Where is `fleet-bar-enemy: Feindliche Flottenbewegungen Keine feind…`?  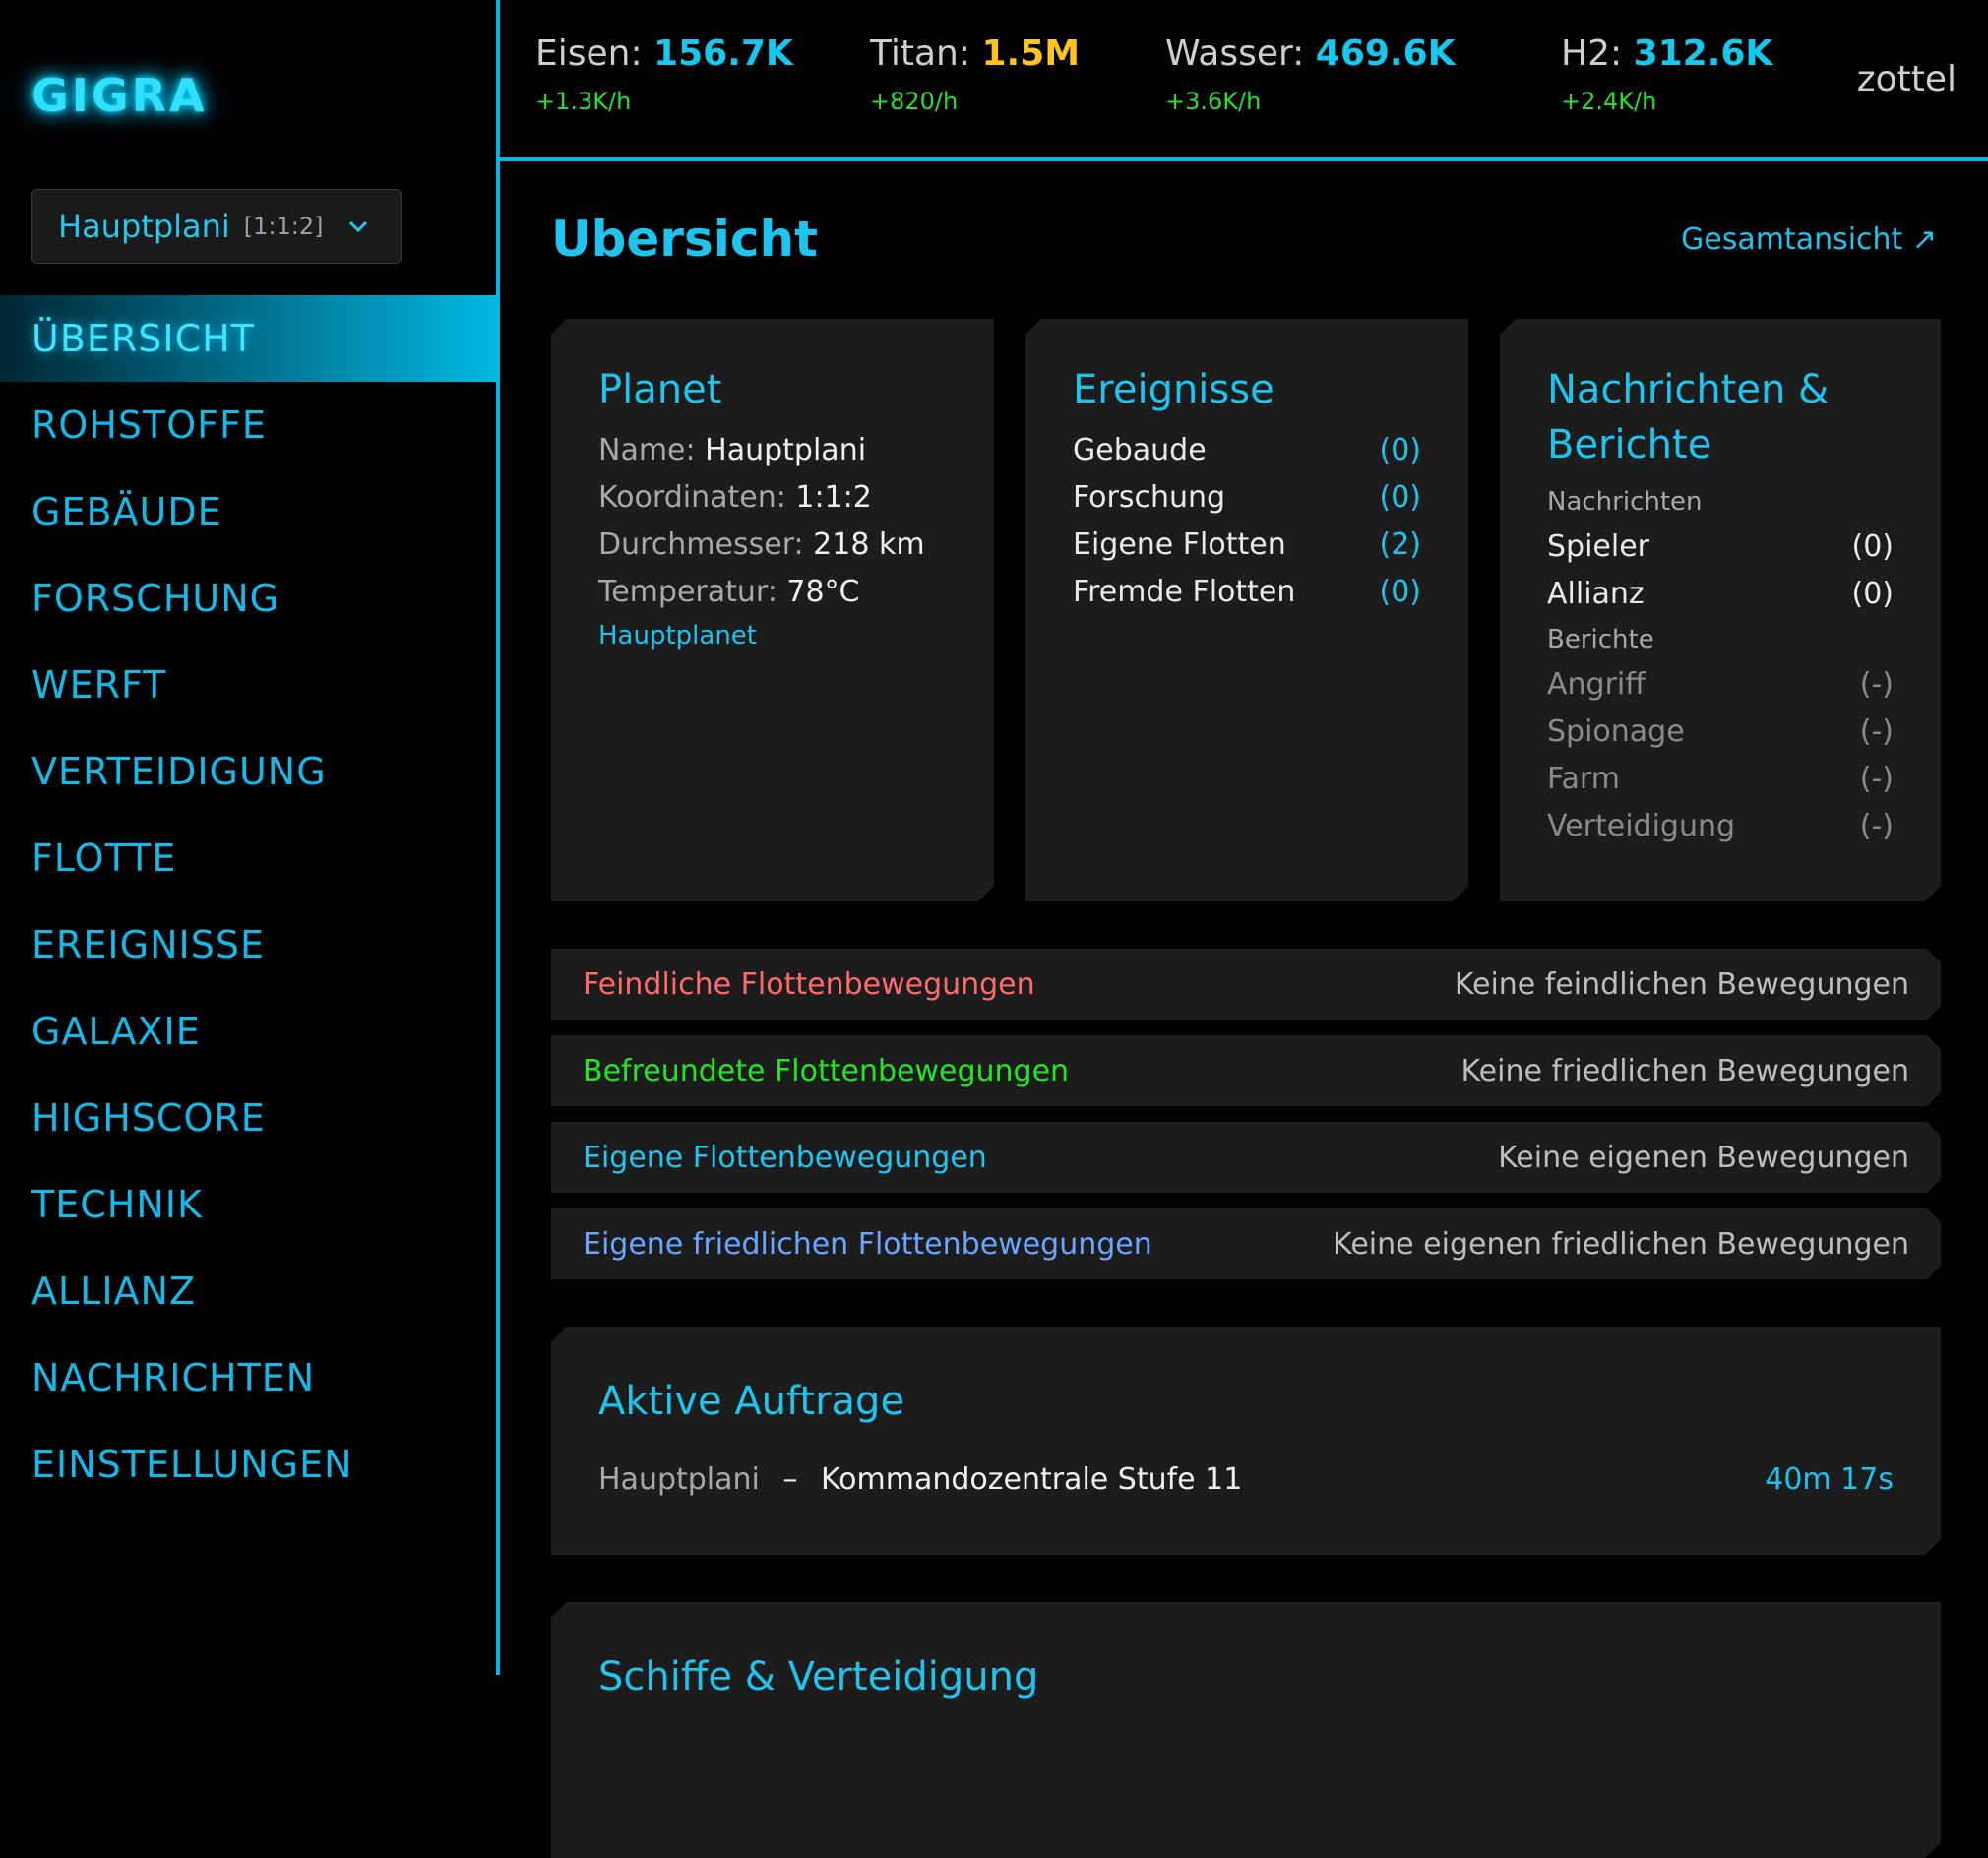
fleet-bar-enemy: Feindliche Flottenbewegungen Keine feind… is located at coordinates (1246, 985).